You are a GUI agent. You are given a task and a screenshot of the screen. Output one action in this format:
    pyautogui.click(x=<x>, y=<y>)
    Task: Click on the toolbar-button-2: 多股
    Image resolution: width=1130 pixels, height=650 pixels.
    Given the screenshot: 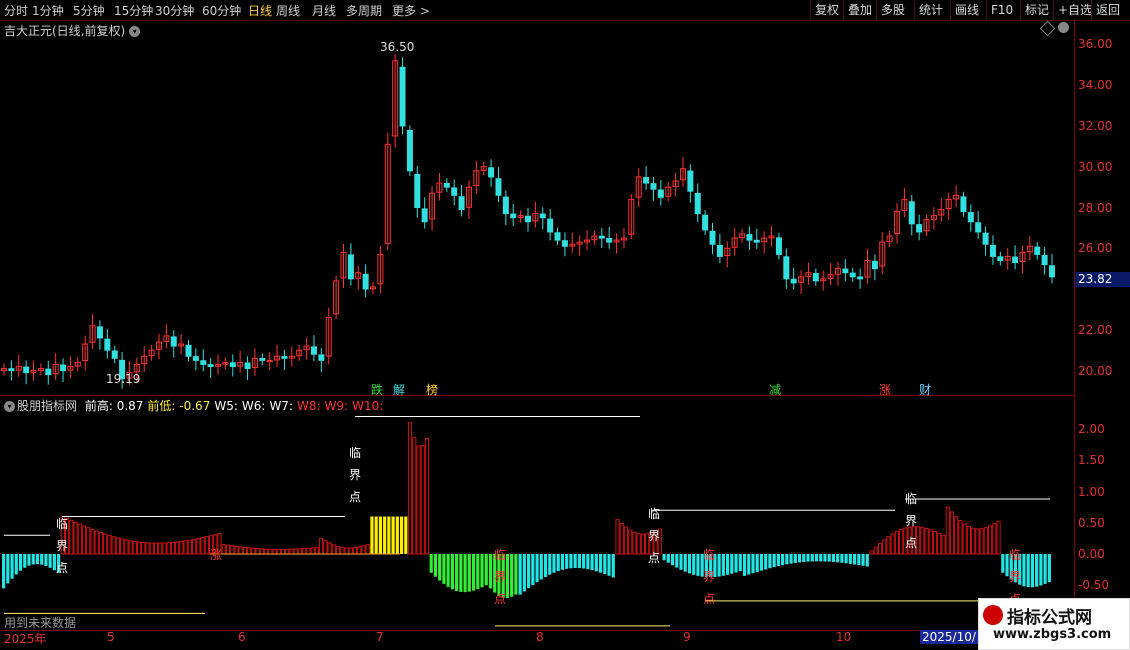 What is the action you would take?
    pyautogui.click(x=892, y=10)
    